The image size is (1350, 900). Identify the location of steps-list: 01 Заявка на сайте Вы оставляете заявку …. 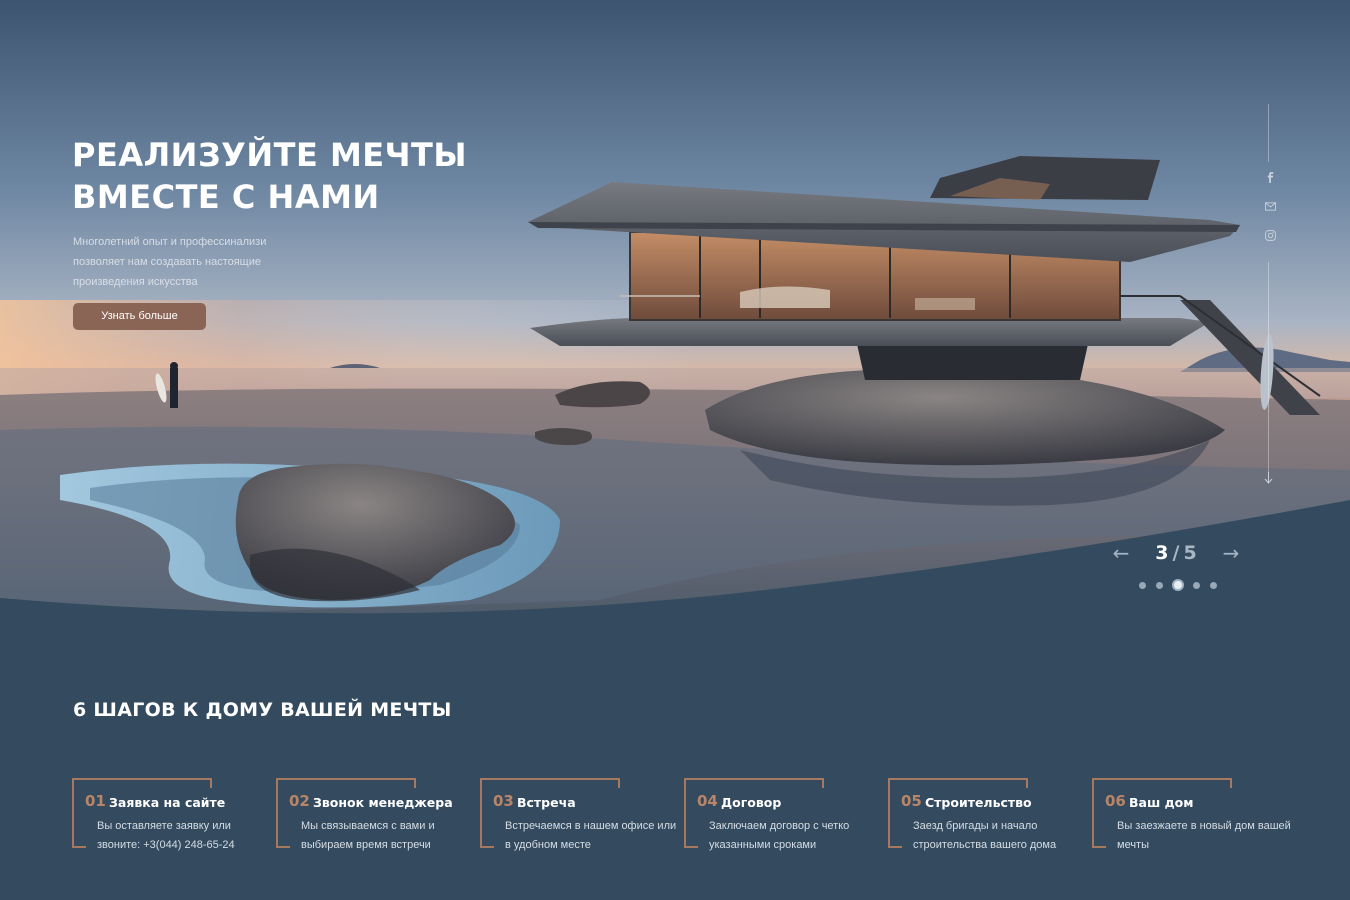
(681, 814).